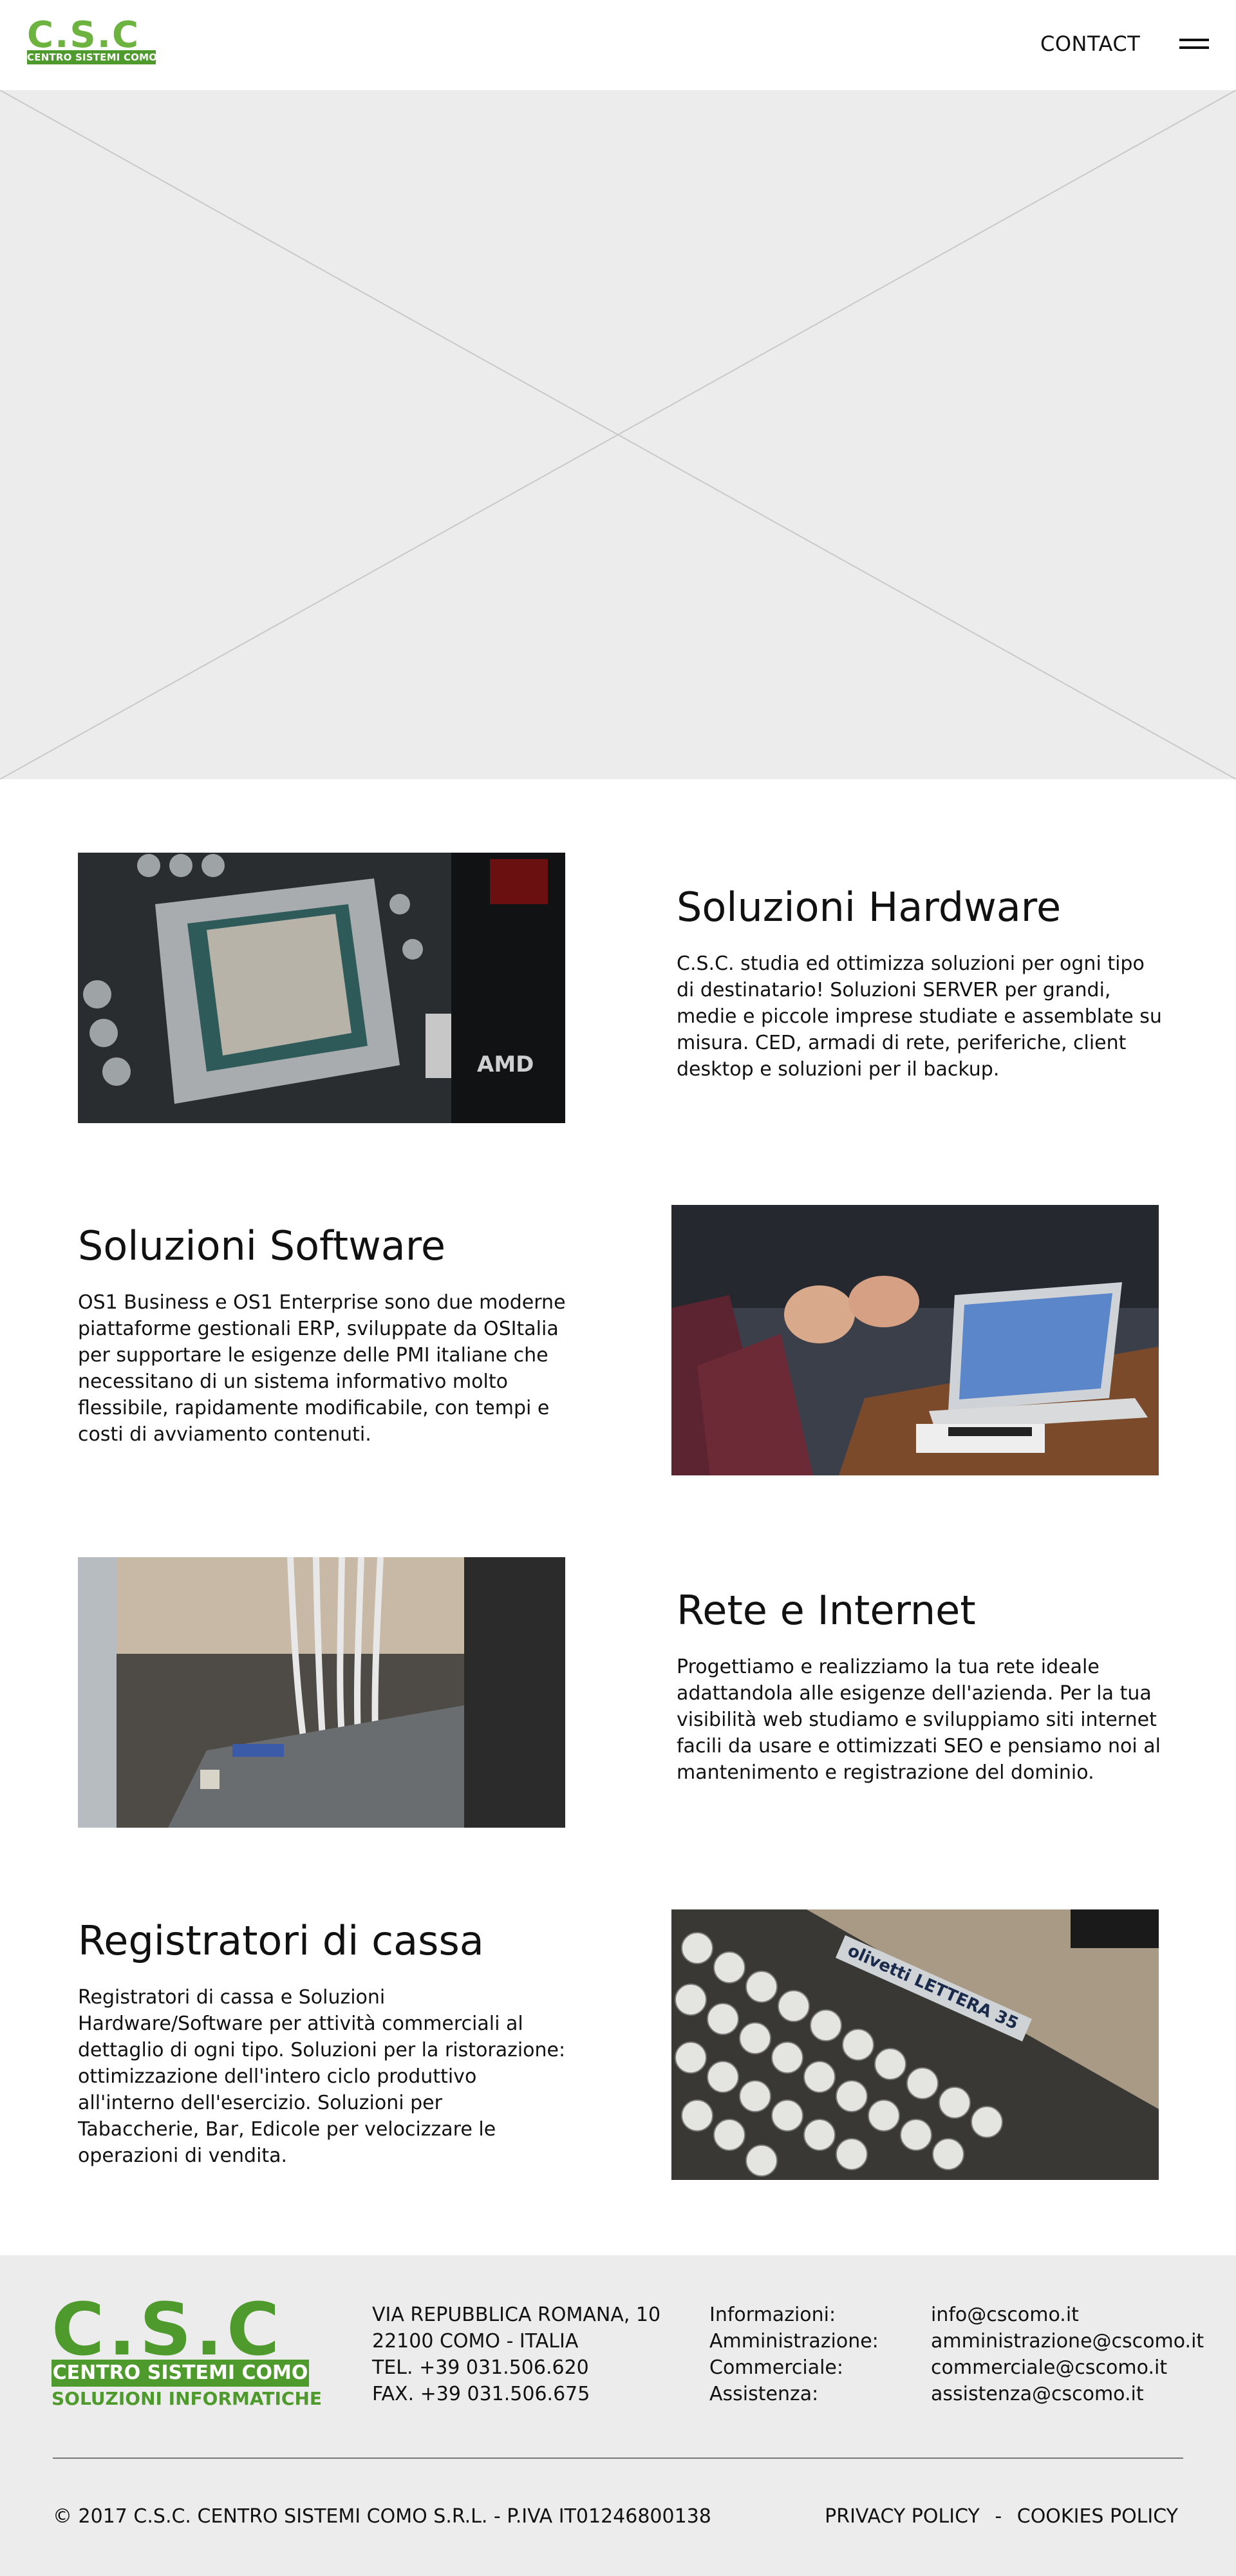 This screenshot has width=1236, height=2576. Describe the element at coordinates (764, 2394) in the screenshot. I see `contact-label: Assistenza:` at that location.